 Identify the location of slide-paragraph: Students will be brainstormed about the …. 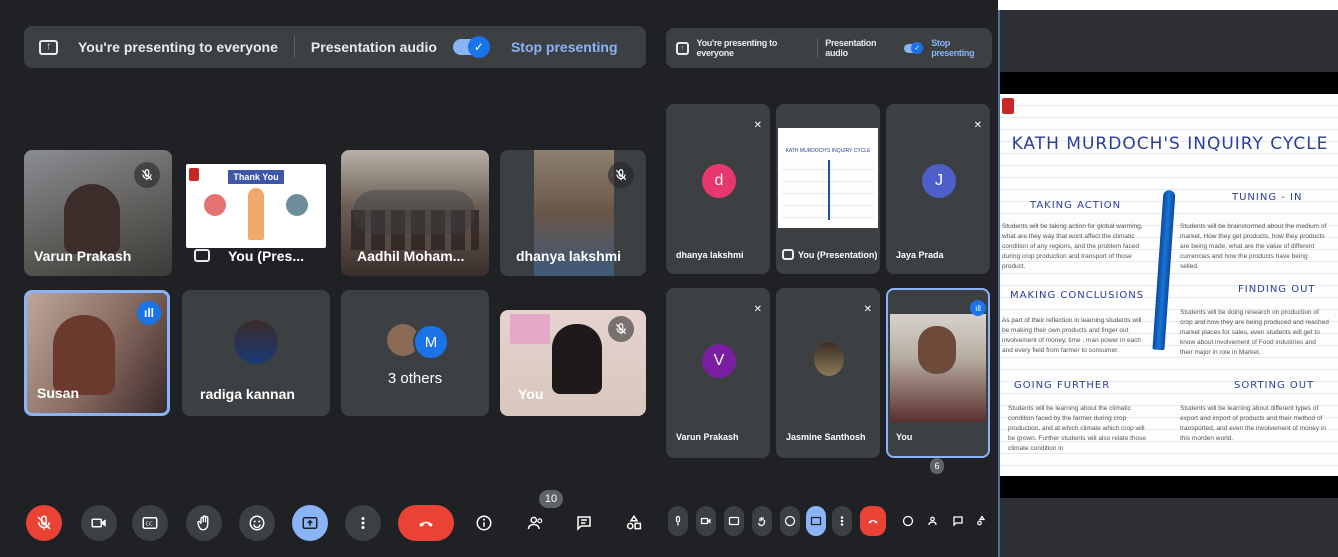
(1253, 246).